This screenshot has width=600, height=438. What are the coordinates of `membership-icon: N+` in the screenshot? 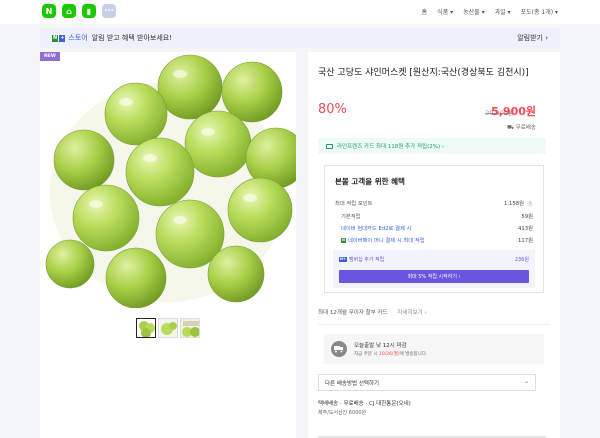 It's located at (343, 259).